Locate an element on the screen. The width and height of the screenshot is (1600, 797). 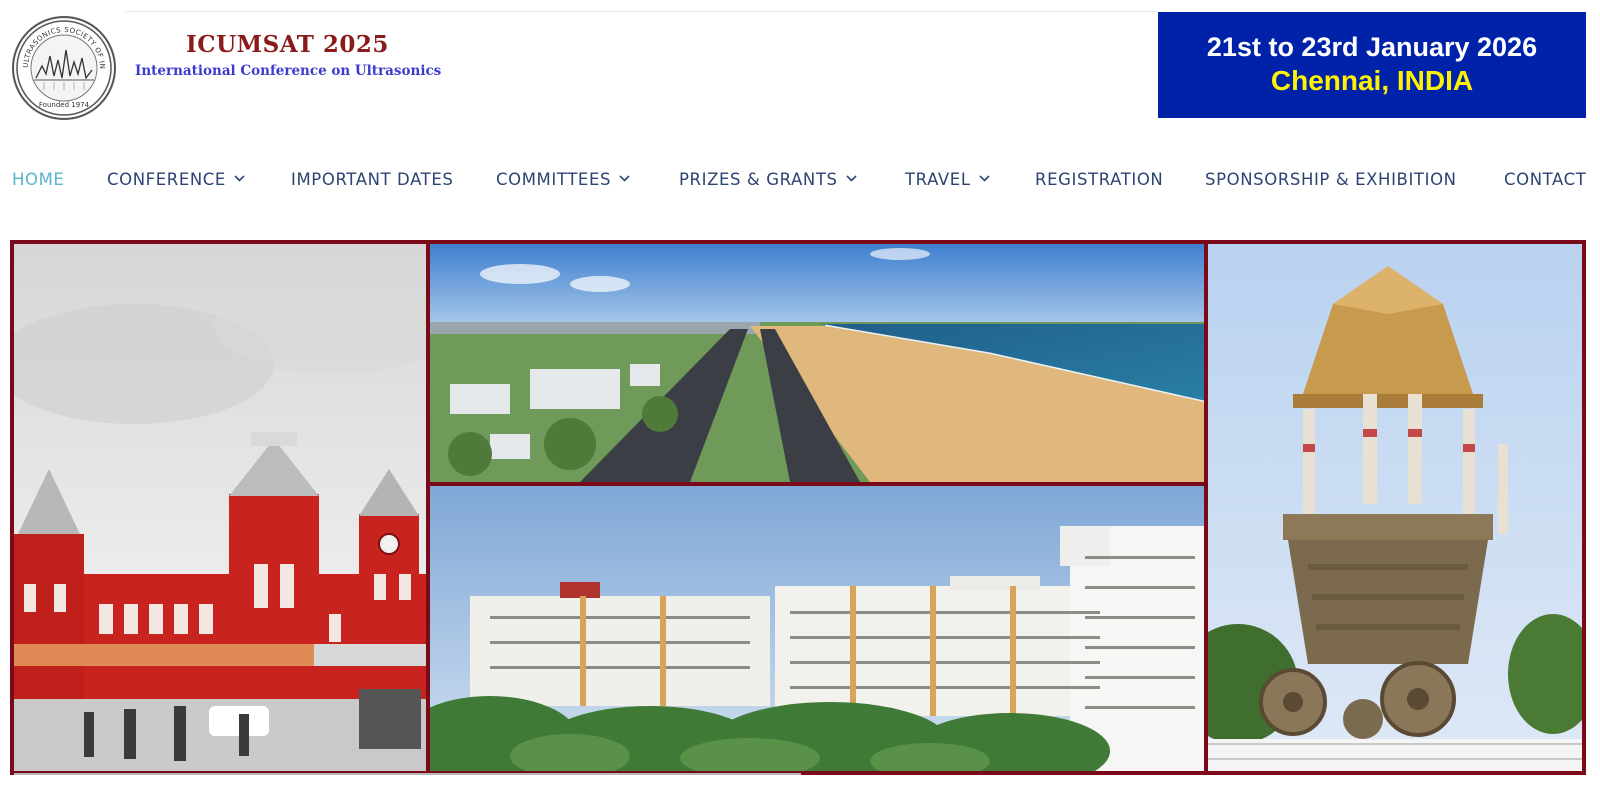
nav-item-contact: CONTACT is located at coordinates (1545, 180).